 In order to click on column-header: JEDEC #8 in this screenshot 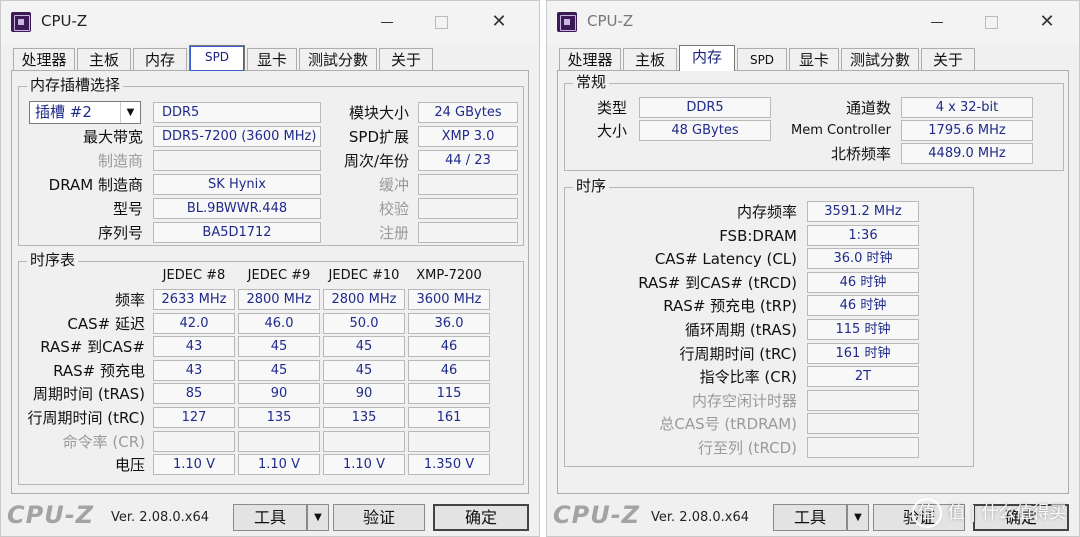, I will do `click(194, 275)`.